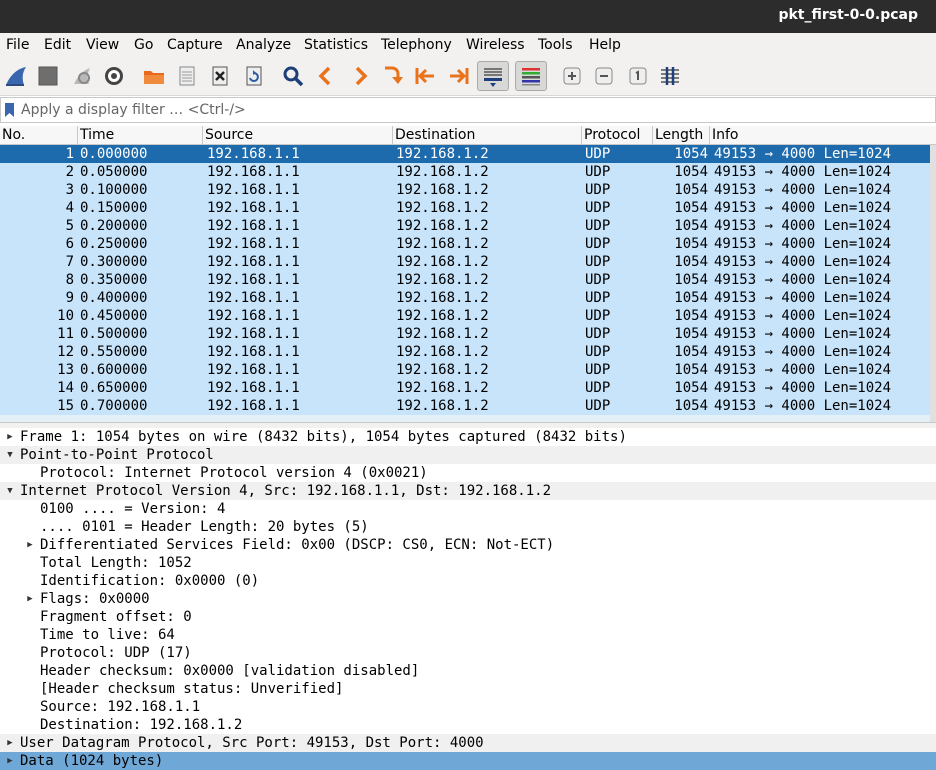 The height and width of the screenshot is (770, 936). Describe the element at coordinates (471, 110) in the screenshot. I see `display-filter-input` at that location.